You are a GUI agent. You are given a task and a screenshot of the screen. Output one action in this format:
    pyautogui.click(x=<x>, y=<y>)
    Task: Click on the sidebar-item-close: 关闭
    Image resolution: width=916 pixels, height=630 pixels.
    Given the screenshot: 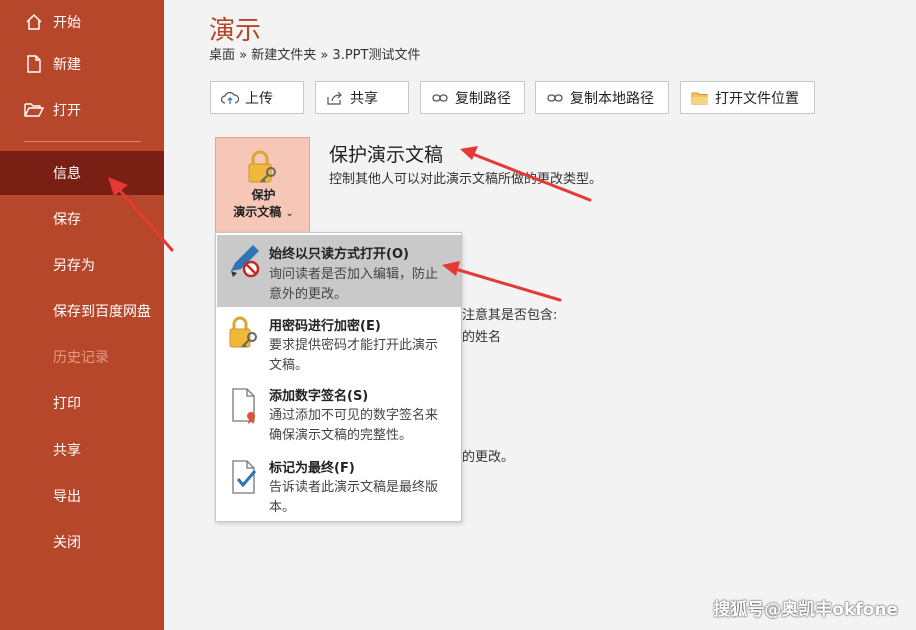 What is the action you would take?
    pyautogui.click(x=82, y=542)
    